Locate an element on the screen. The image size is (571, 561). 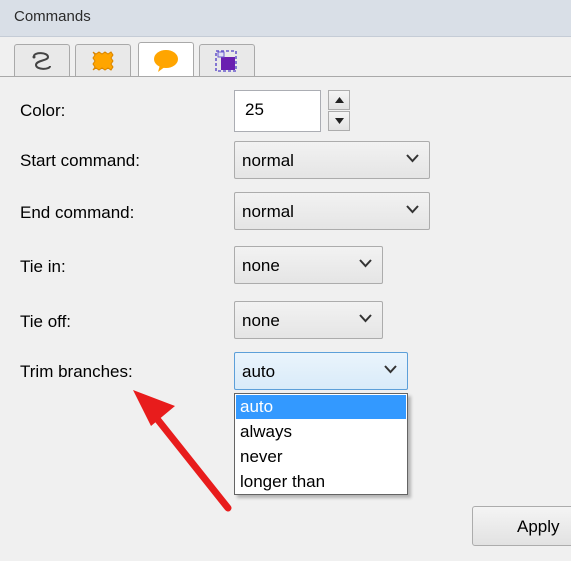
panel-title: Commands is located at coordinates (52, 16).